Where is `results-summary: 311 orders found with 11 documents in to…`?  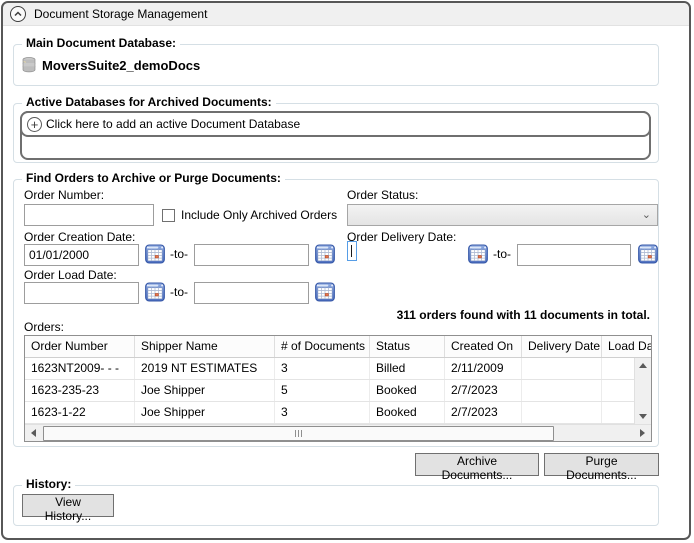
results-summary: 311 orders found with 11 documents in to… is located at coordinates (523, 315).